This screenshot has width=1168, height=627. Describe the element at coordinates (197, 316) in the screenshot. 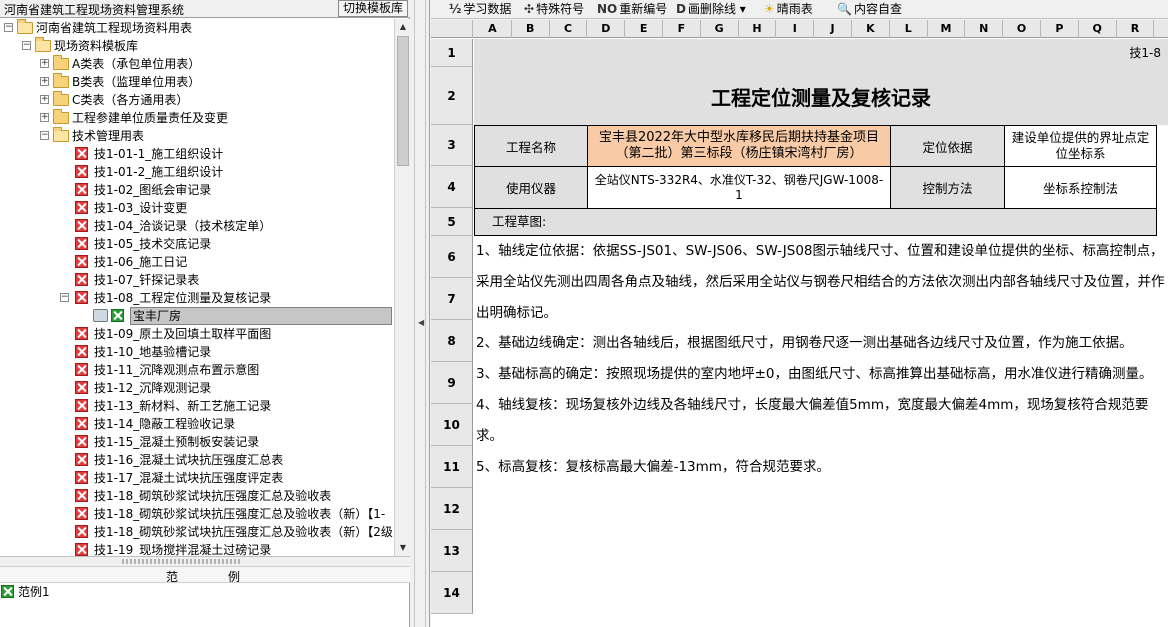

I see `tree-item: 宝丰厂房` at that location.